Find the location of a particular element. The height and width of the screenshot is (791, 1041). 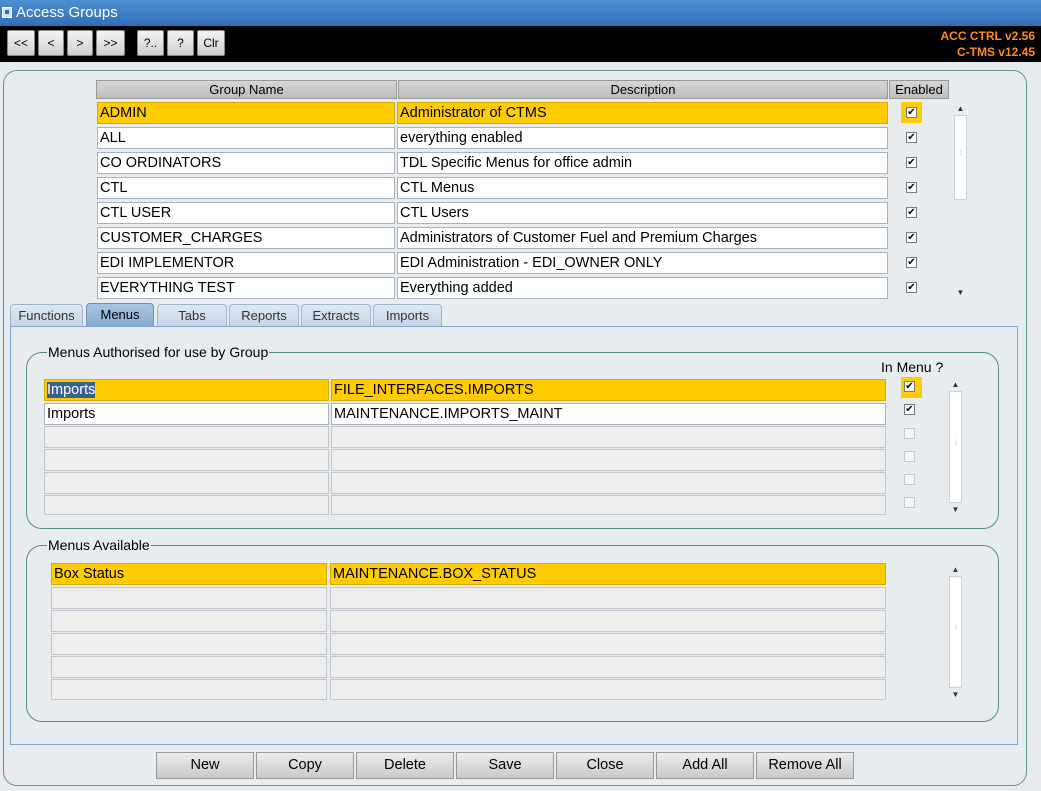

version-line-1: ACC CTRL v2.56 is located at coordinates (987, 36).